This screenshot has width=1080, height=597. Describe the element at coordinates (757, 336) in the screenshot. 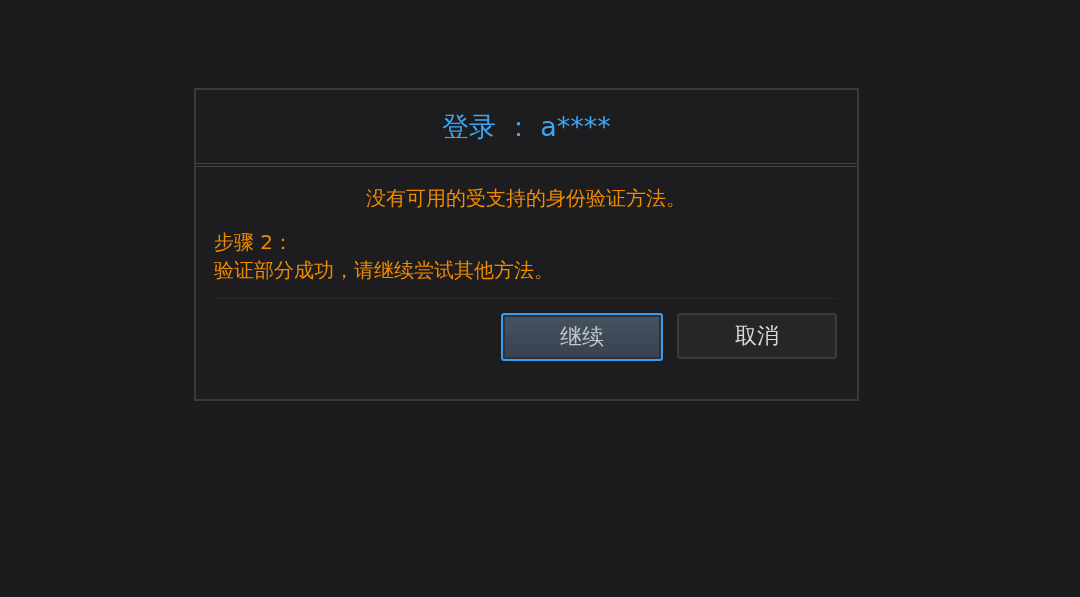

I see `cancel-button: 取消` at that location.